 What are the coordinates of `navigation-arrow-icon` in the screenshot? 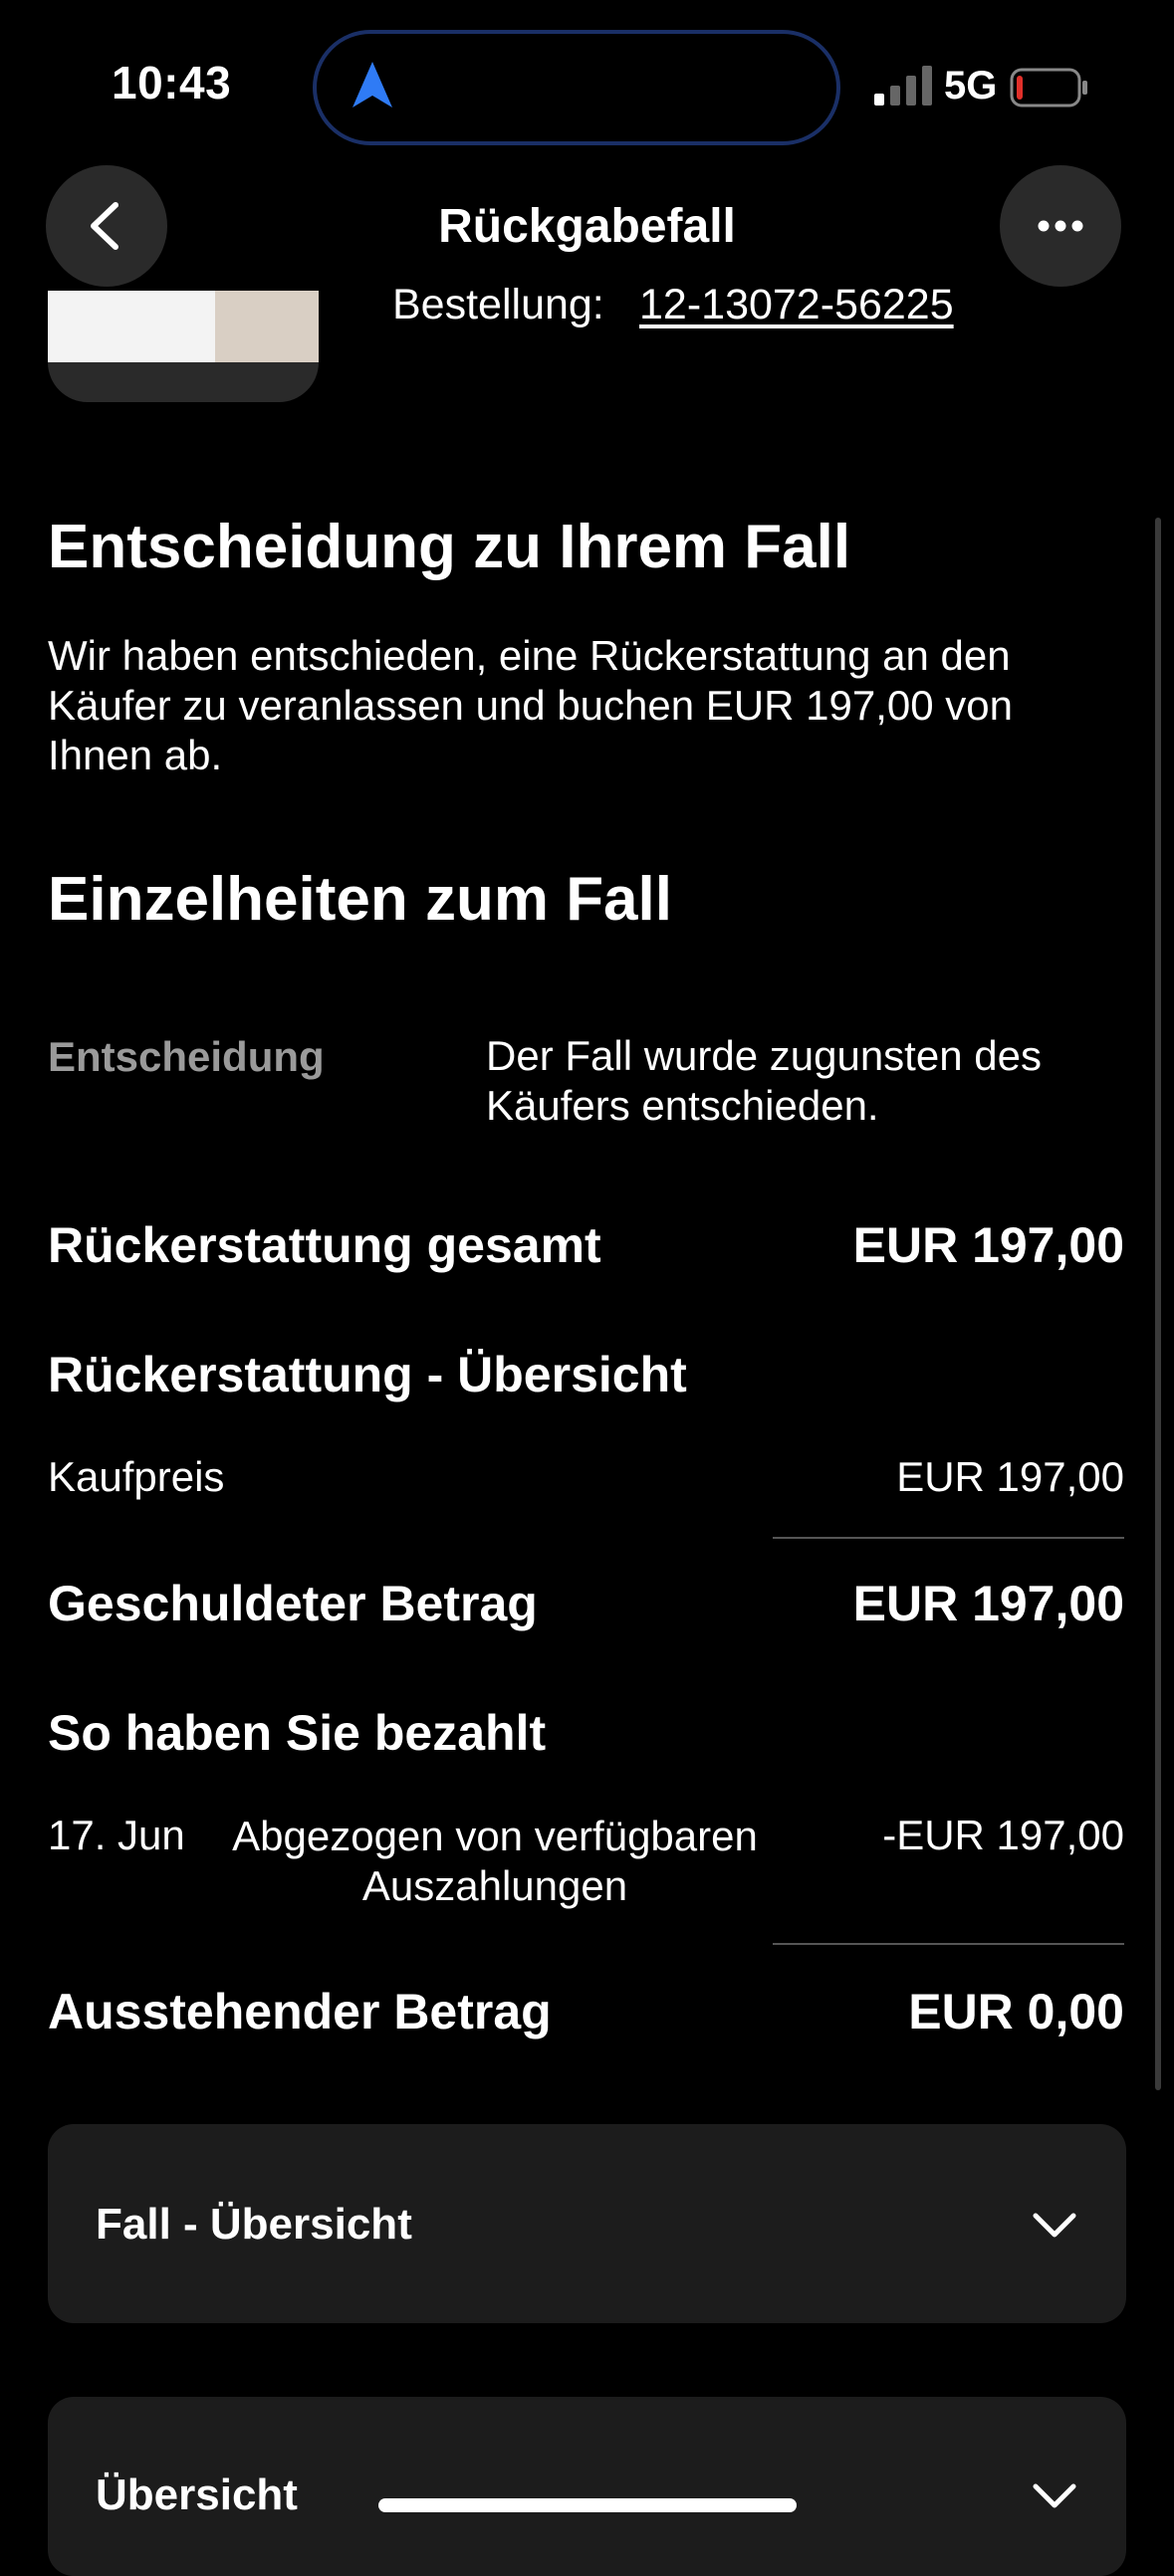 It's located at (372, 84).